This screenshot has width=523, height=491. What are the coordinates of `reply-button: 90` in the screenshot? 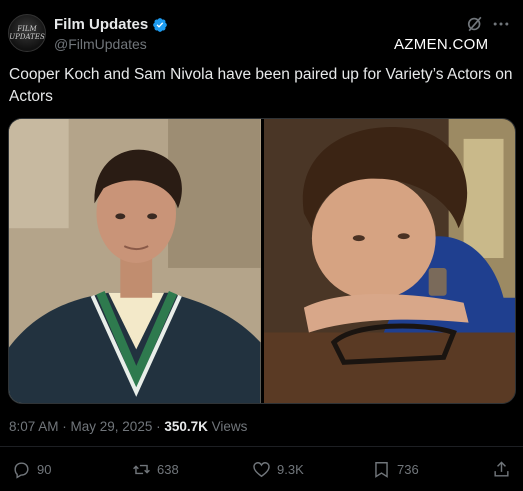 It's located at (31, 469).